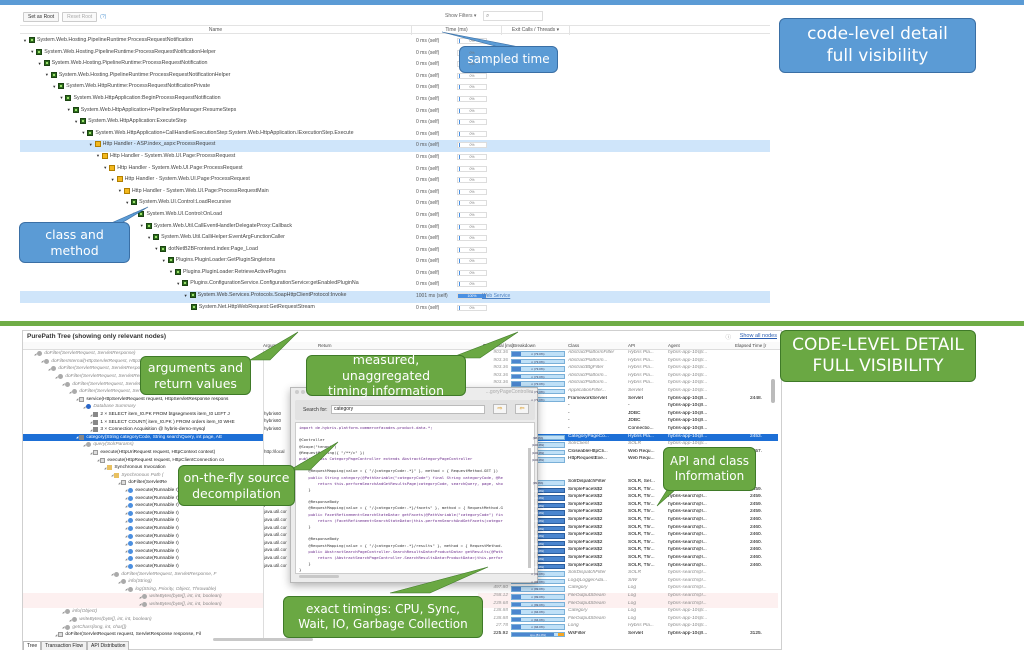 The image size is (1024, 659). I want to click on find-next-button: ⇨, so click(500, 409).